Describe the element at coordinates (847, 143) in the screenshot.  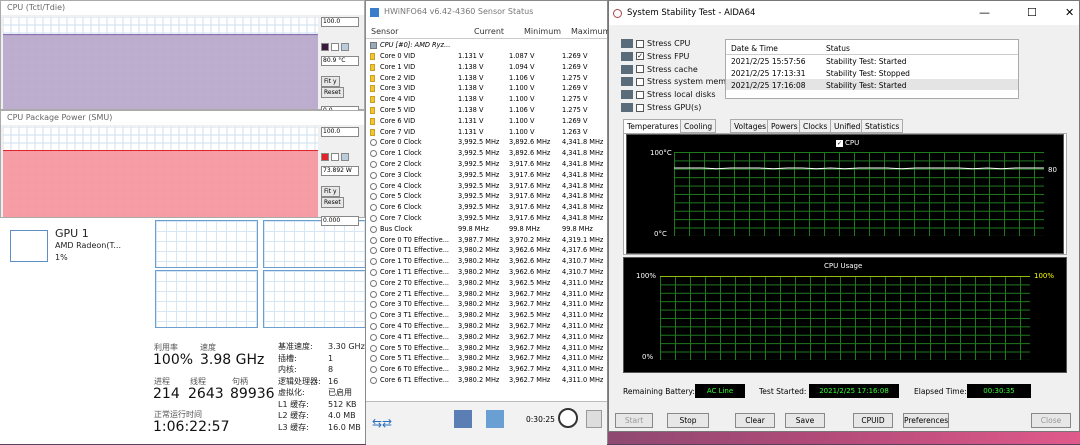
I see `temp-legend: ✓ CPU` at that location.